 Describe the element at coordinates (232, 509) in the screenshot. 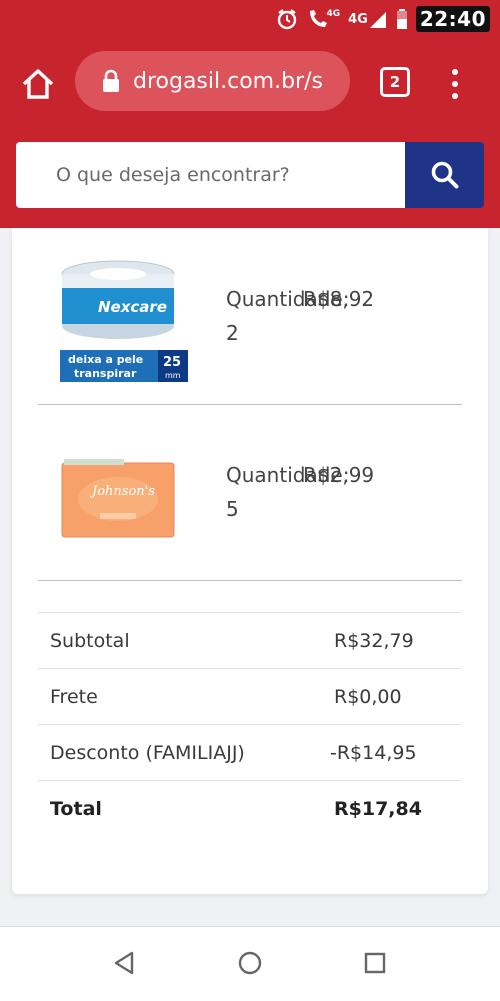

I see `quantity-value: 5` at that location.